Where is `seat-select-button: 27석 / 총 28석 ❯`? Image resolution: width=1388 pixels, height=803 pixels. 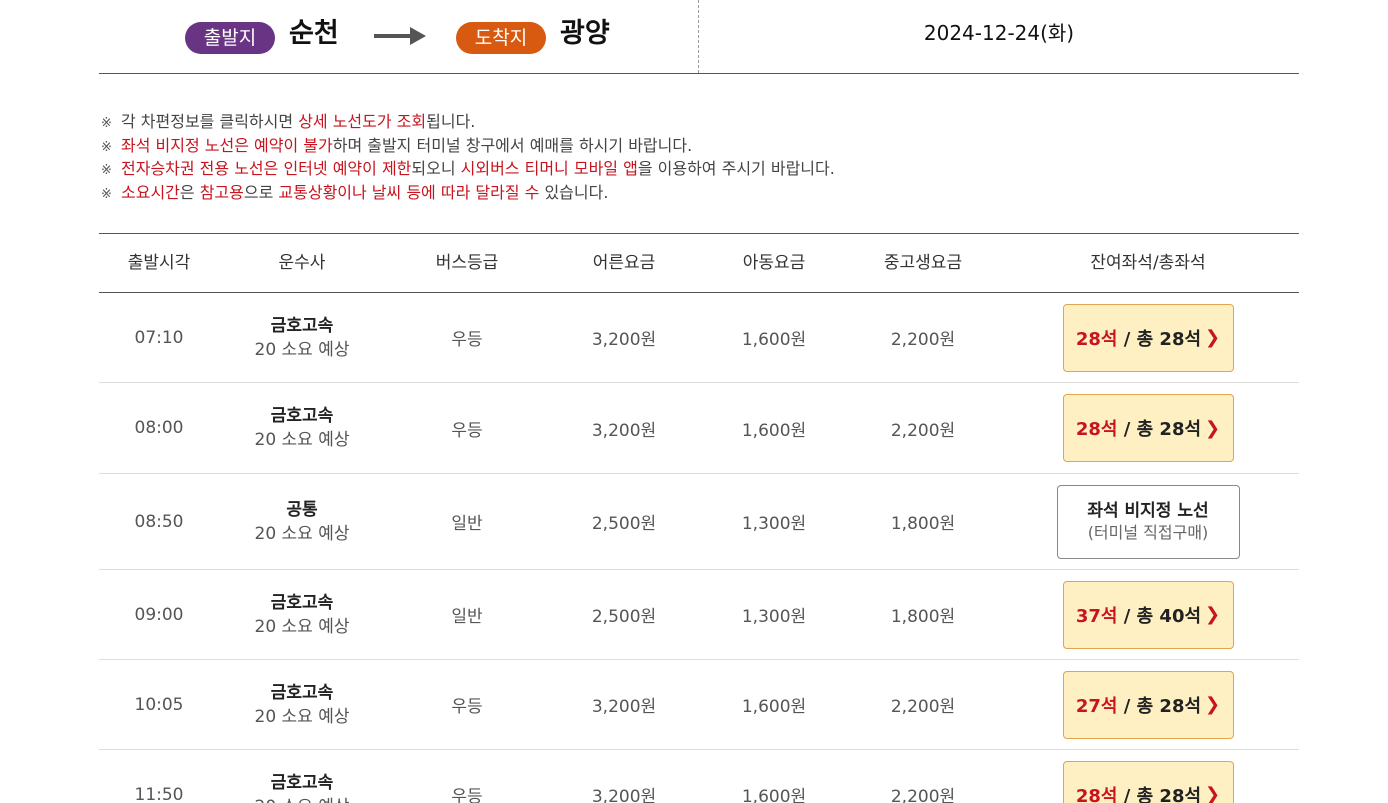 seat-select-button: 27석 / 총 28석 ❯ is located at coordinates (1148, 704).